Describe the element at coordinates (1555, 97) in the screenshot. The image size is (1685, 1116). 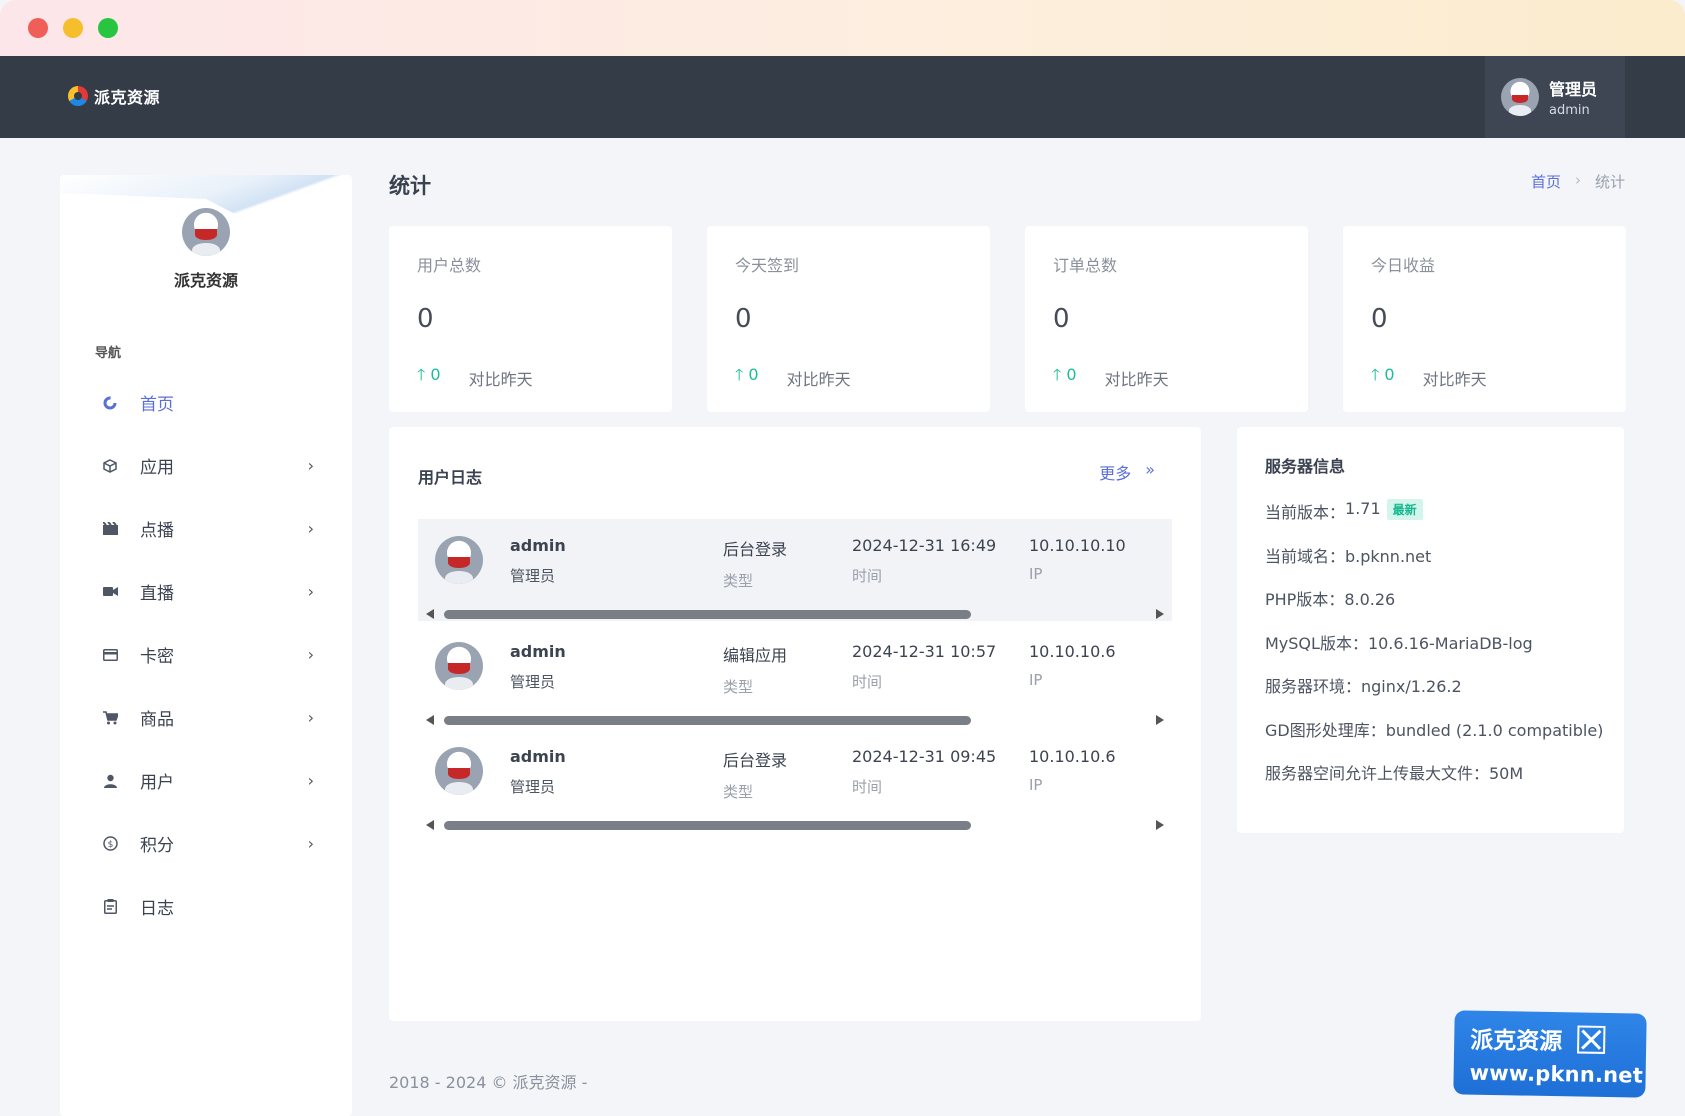
I see `user-menu: 管理员 admin` at that location.